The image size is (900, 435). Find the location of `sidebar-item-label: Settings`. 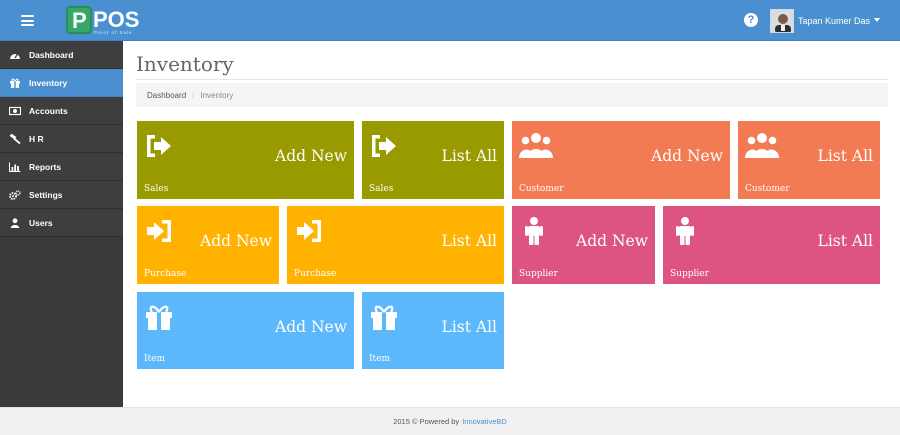

sidebar-item-label: Settings is located at coordinates (46, 194).